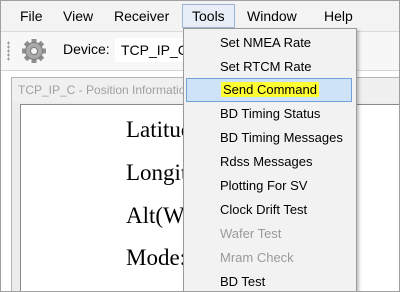 The image size is (400, 292). What do you see at coordinates (269, 280) in the screenshot?
I see `menu-item-bd-test: BD Test` at bounding box center [269, 280].